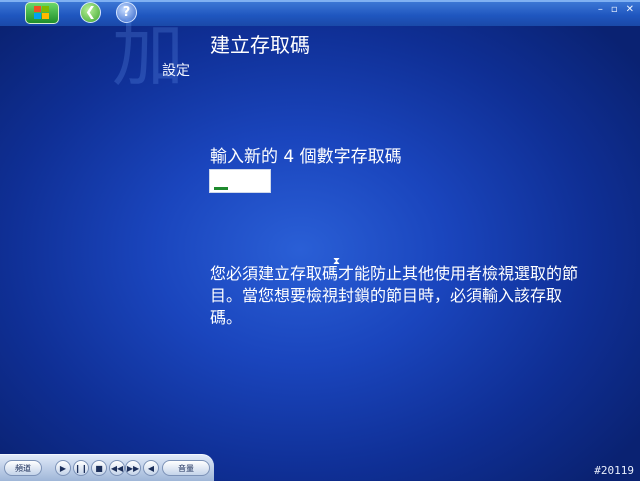 This screenshot has height=481, width=640. I want to click on play-icon: ▶, so click(63, 468).